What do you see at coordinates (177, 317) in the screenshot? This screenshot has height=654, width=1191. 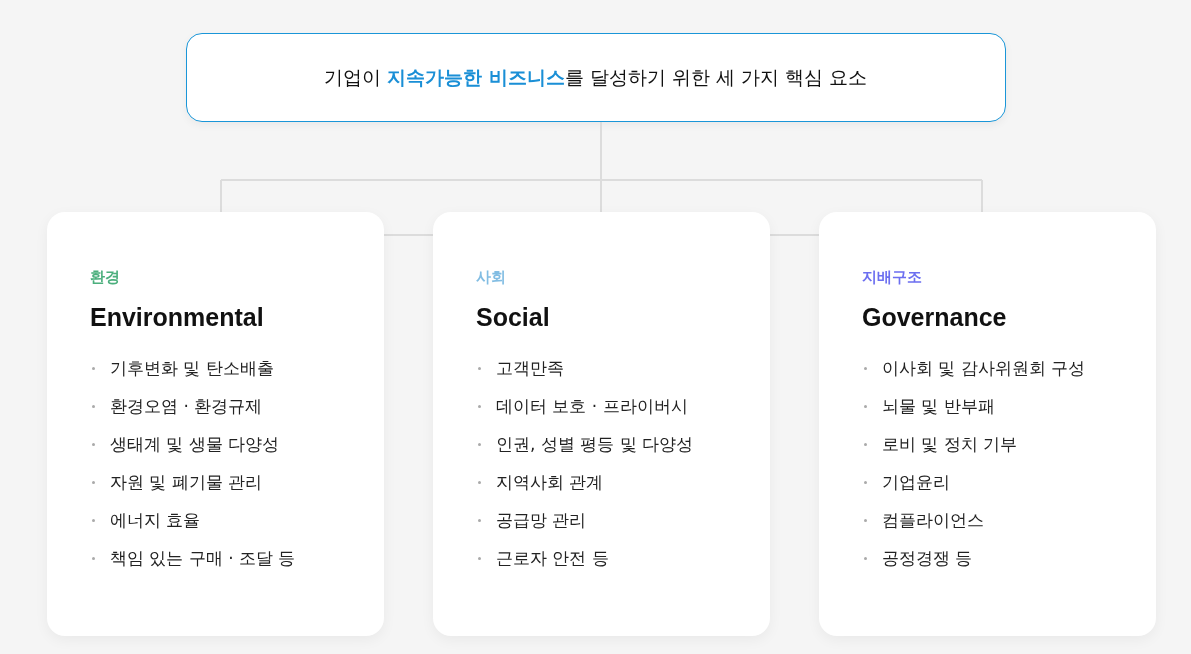 I see `category-heading: Environmental` at bounding box center [177, 317].